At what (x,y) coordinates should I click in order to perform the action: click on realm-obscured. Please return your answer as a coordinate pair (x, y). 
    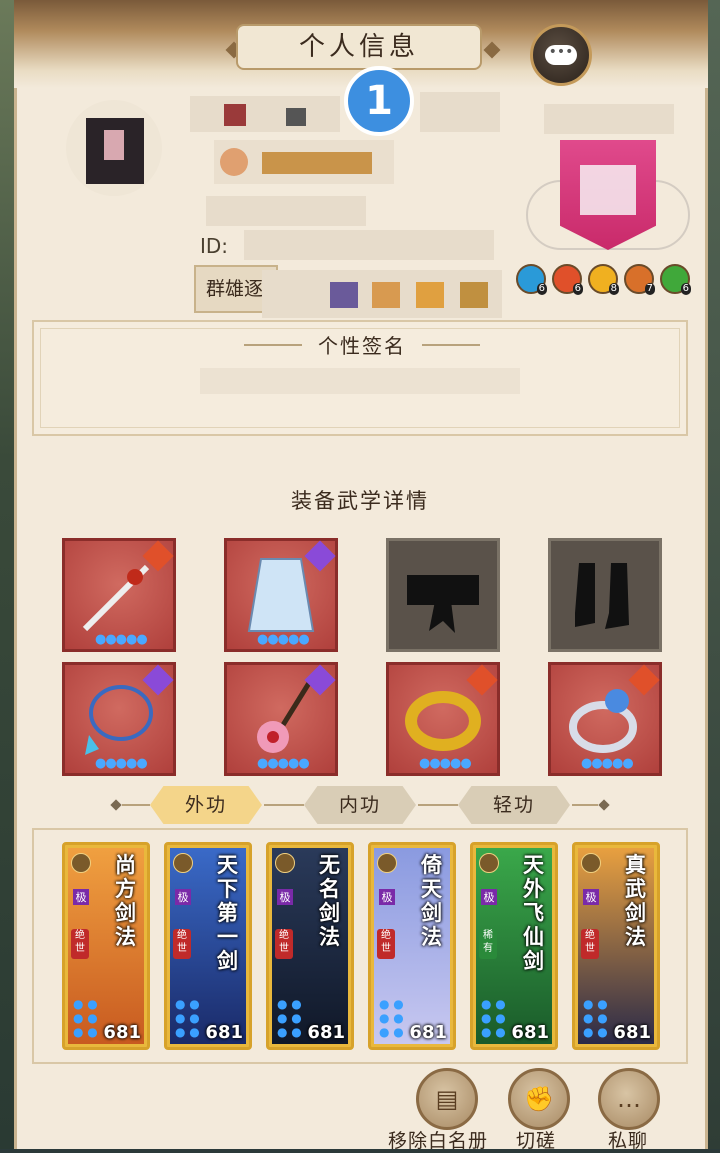
    Looking at the image, I should click on (286, 211).